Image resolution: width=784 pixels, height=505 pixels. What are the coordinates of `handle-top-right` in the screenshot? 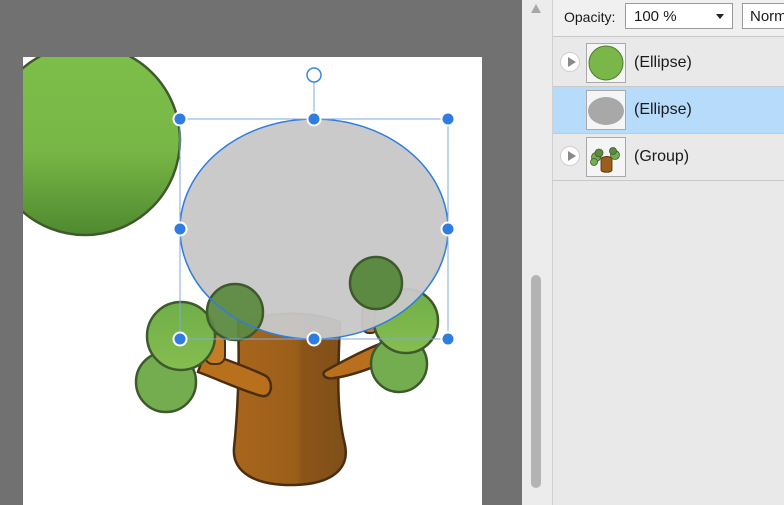 It's located at (448, 119).